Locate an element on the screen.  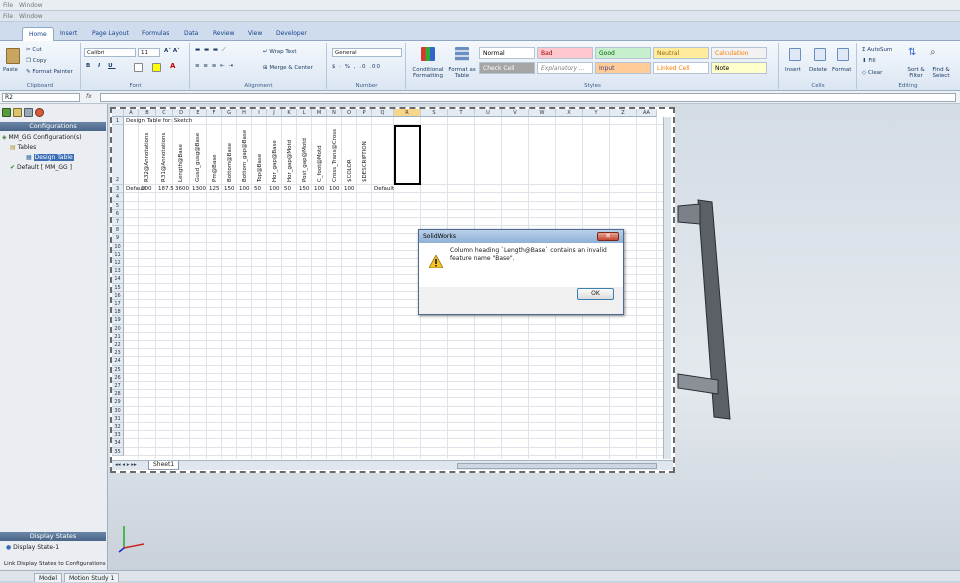
merge-center-button: ⊞ Merge & Center is located at coordinates (288, 68).